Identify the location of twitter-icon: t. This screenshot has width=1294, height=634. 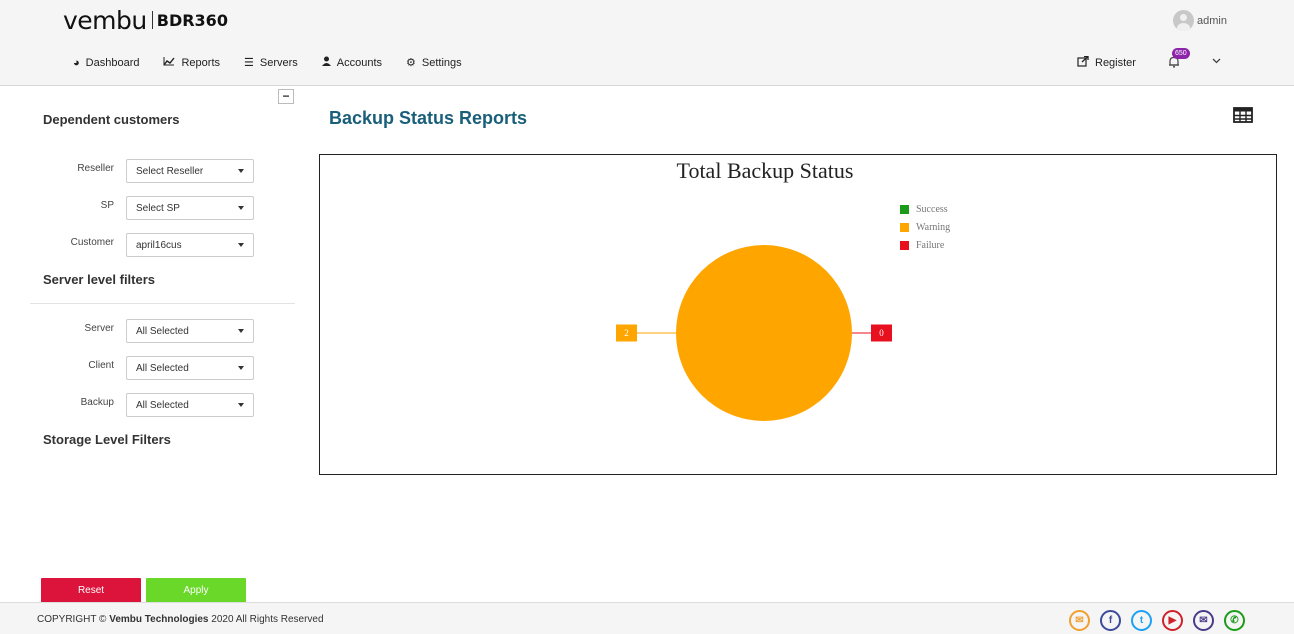
(1141, 620).